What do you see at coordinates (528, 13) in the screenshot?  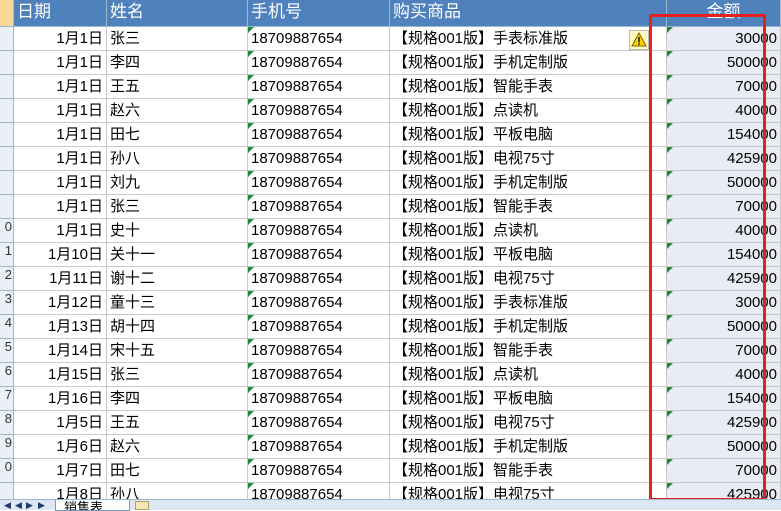 I see `header-product: 购买商品` at bounding box center [528, 13].